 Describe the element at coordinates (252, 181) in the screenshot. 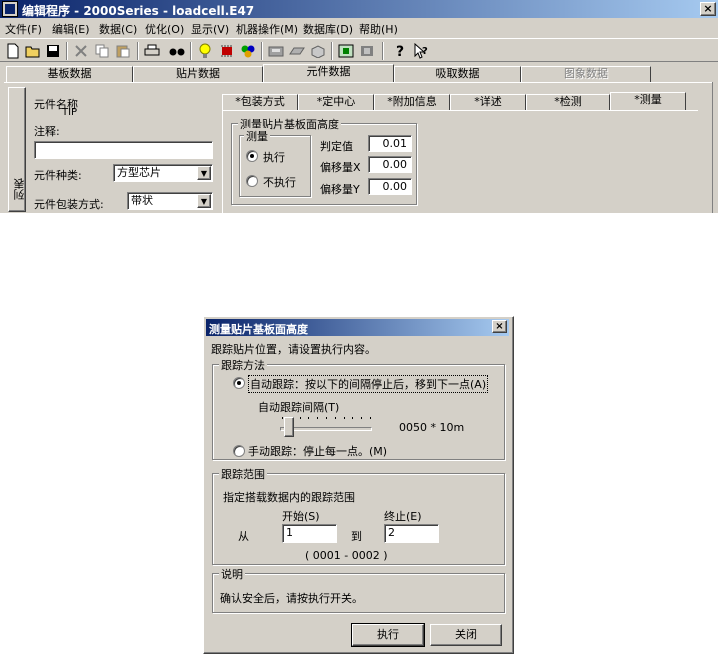

I see `radio-not-execute` at that location.